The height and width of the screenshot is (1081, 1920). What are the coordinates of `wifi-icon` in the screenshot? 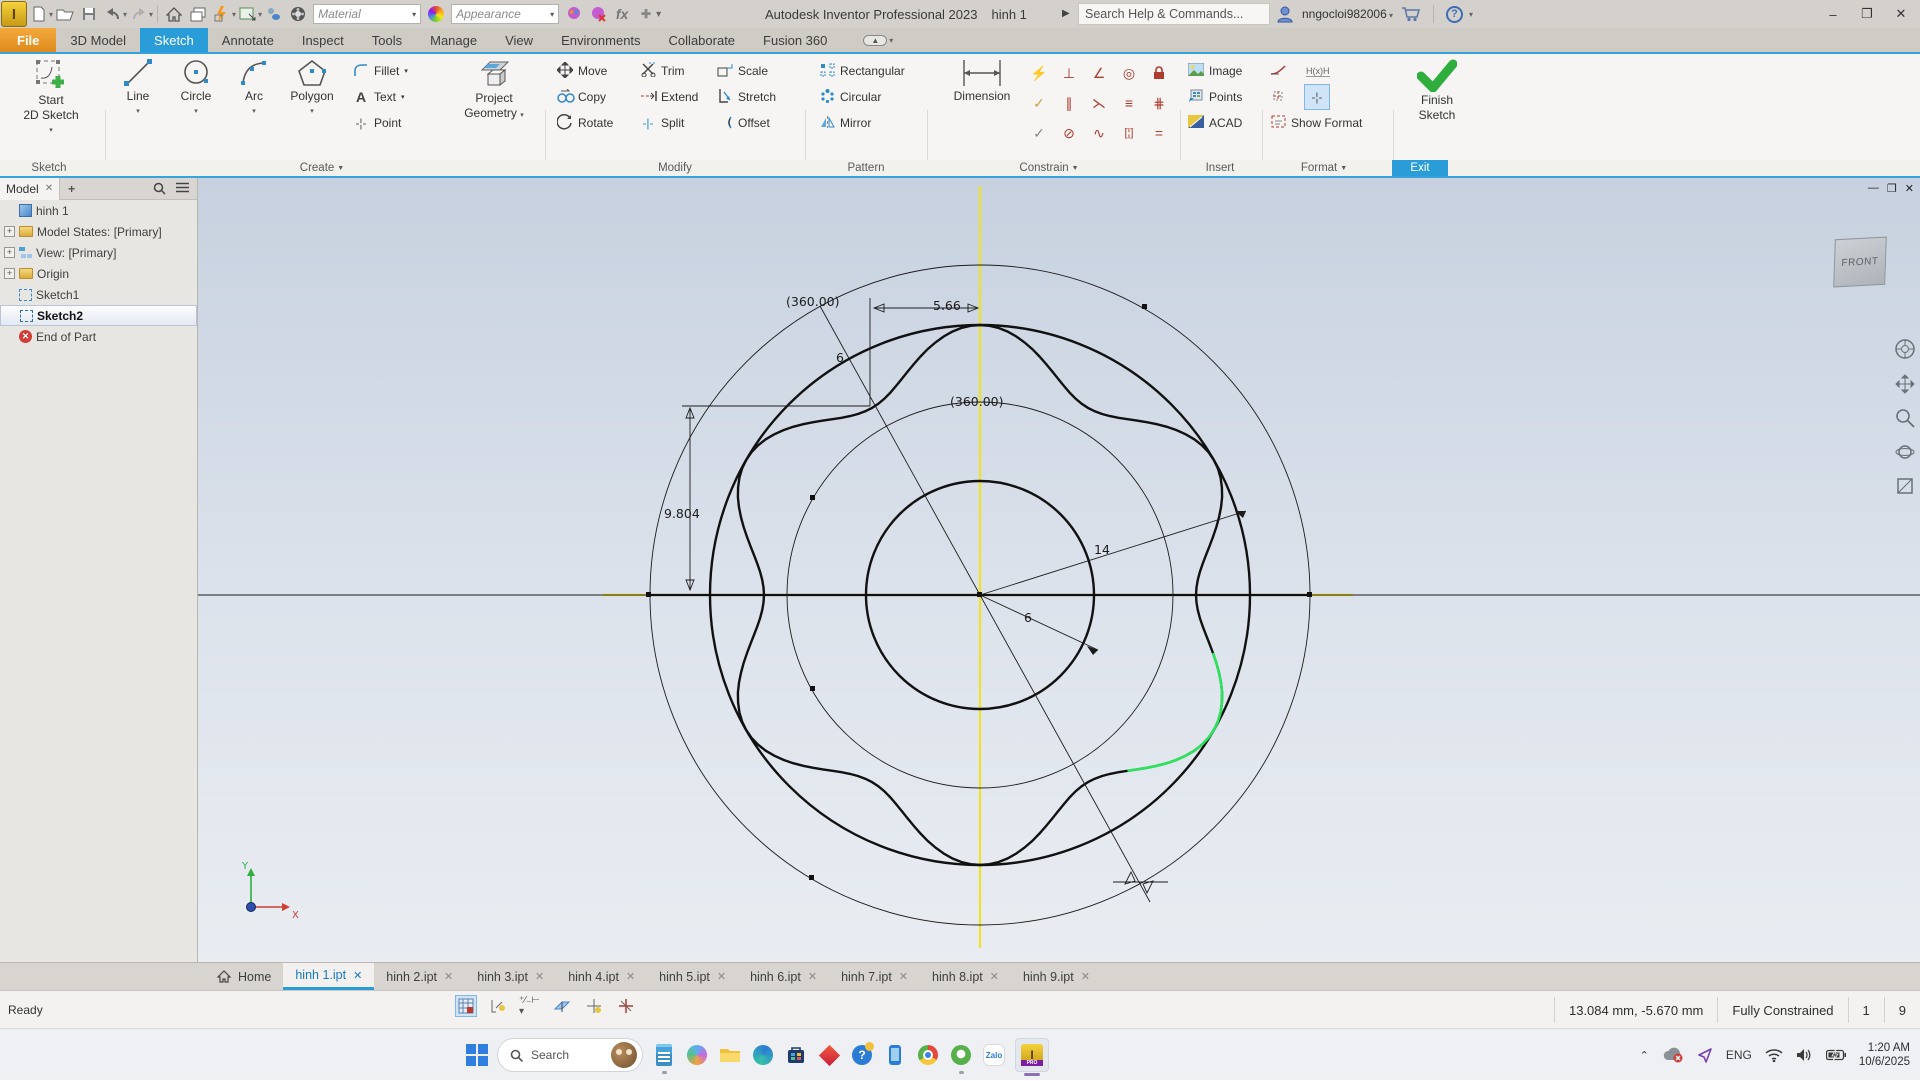 It's located at (1774, 1055).